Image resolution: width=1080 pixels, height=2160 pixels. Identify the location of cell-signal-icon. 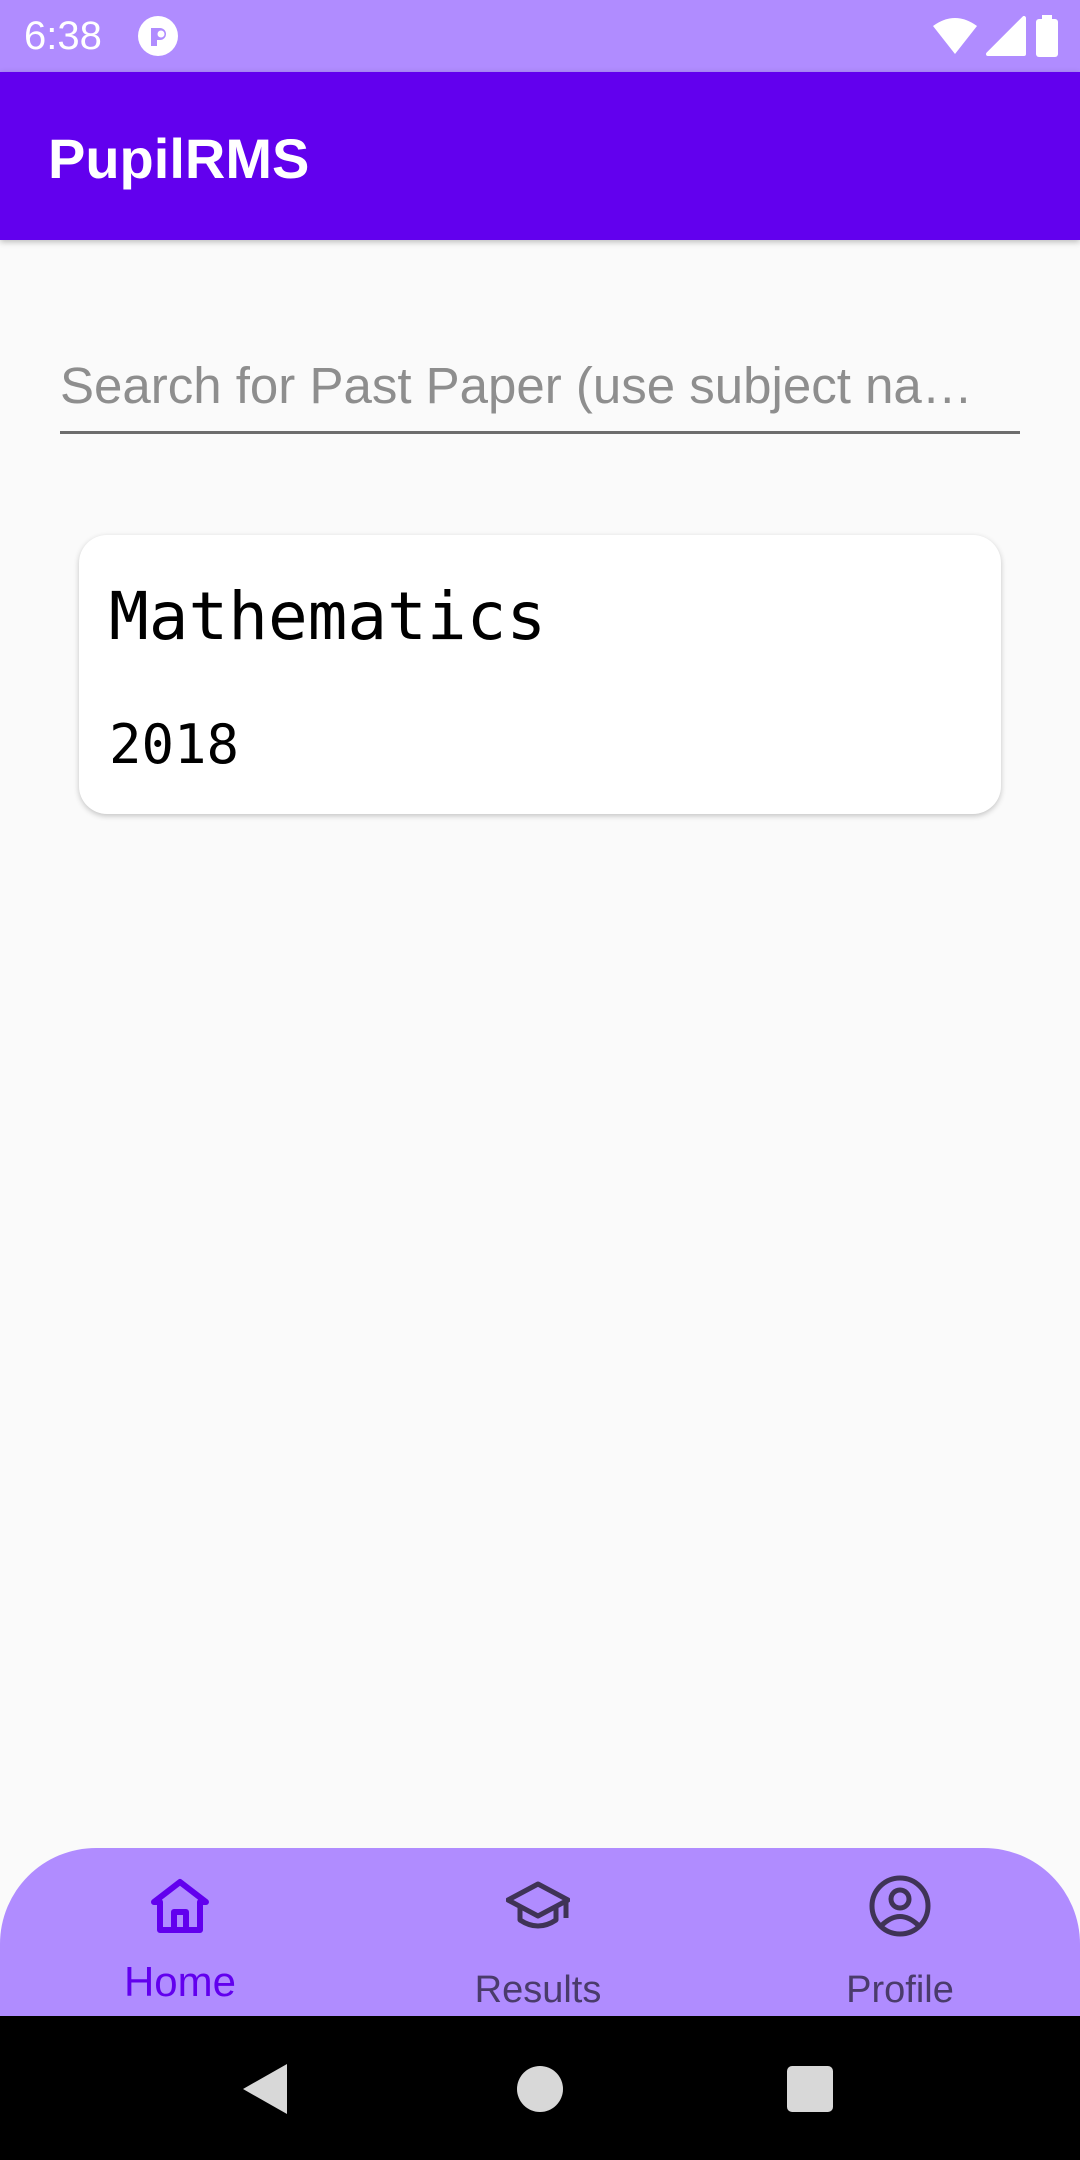
(1006, 36).